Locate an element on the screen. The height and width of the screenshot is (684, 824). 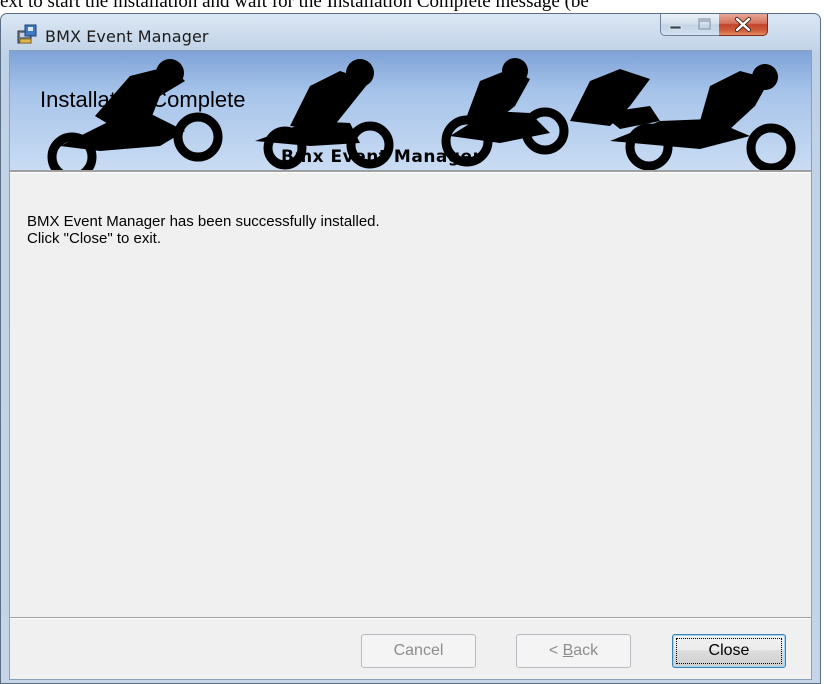
maximize-button is located at coordinates (705, 25).